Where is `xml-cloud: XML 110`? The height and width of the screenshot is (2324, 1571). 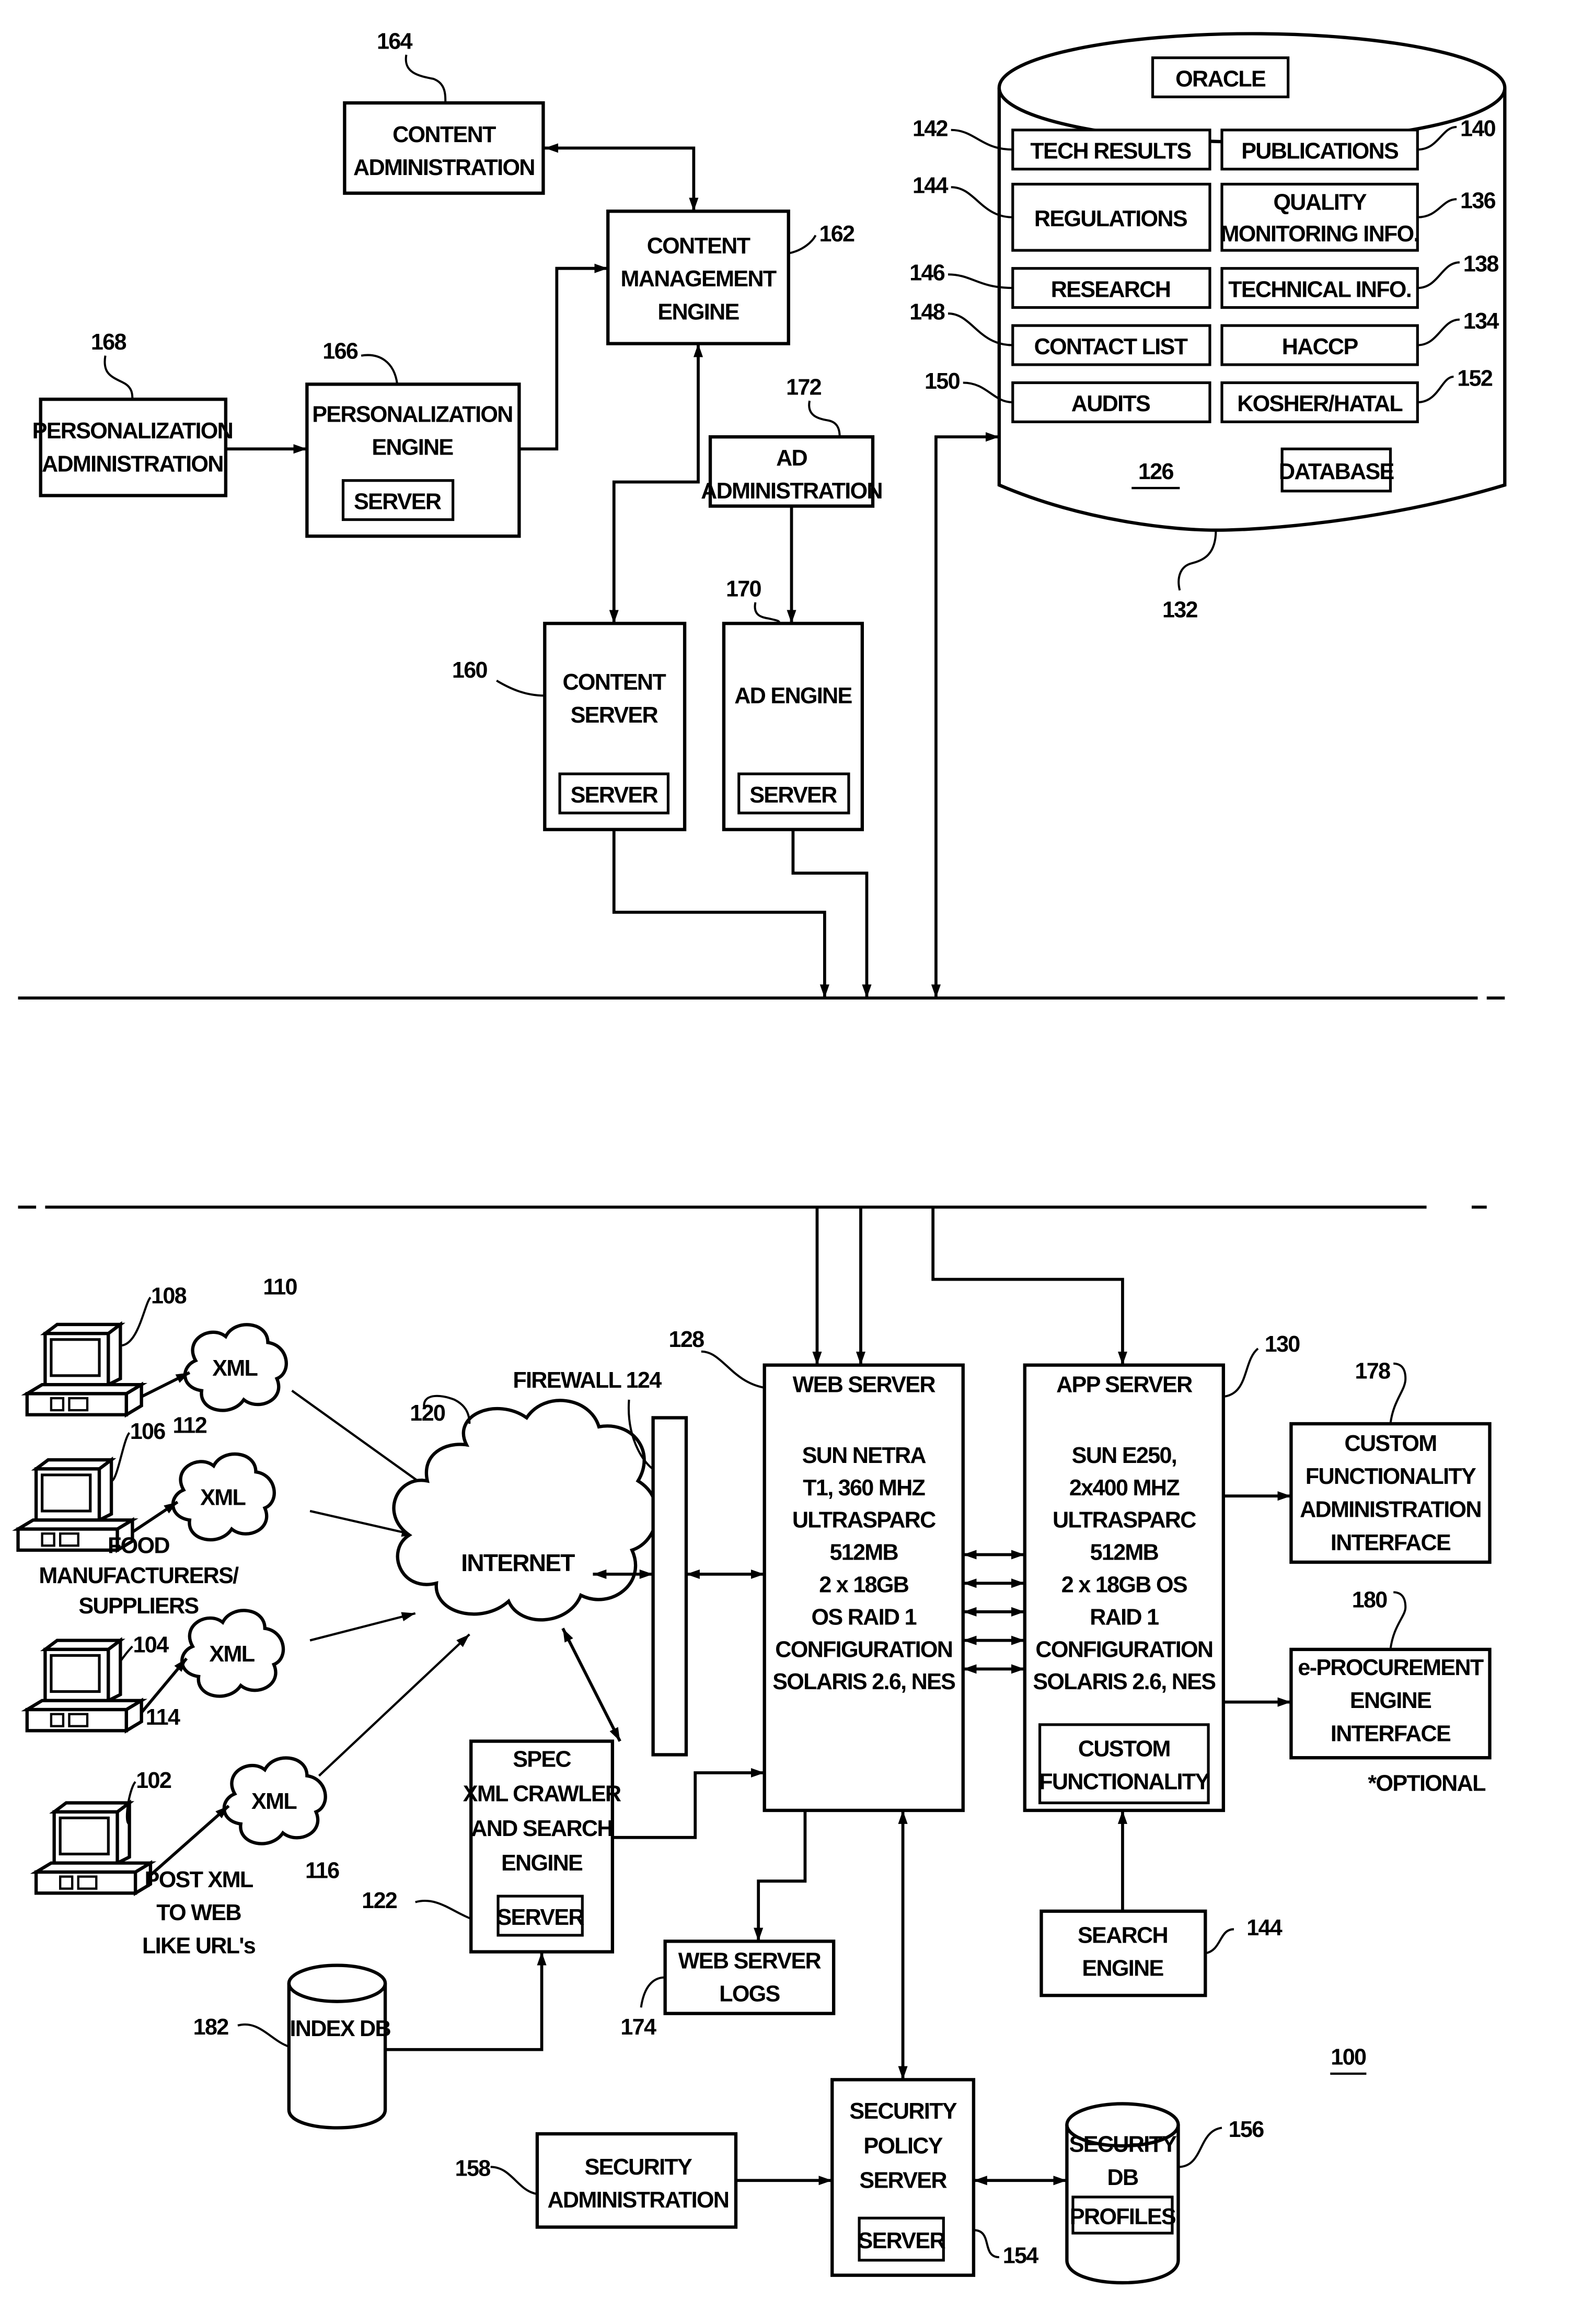
xml-cloud: XML 110 is located at coordinates (241, 1343).